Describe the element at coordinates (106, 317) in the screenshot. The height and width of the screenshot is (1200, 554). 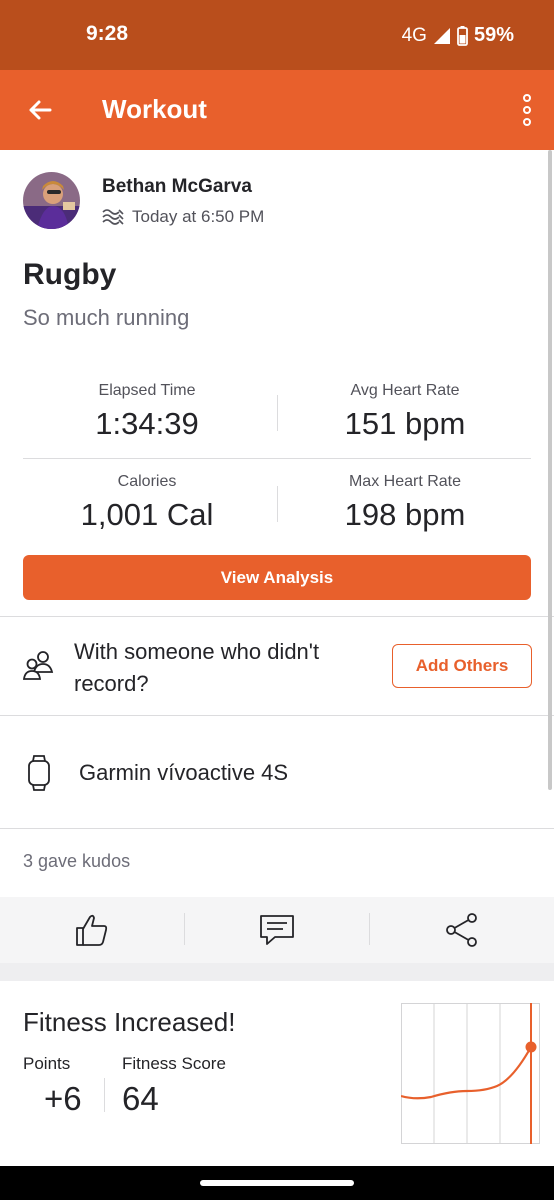
I see `activity-description: So much running` at that location.